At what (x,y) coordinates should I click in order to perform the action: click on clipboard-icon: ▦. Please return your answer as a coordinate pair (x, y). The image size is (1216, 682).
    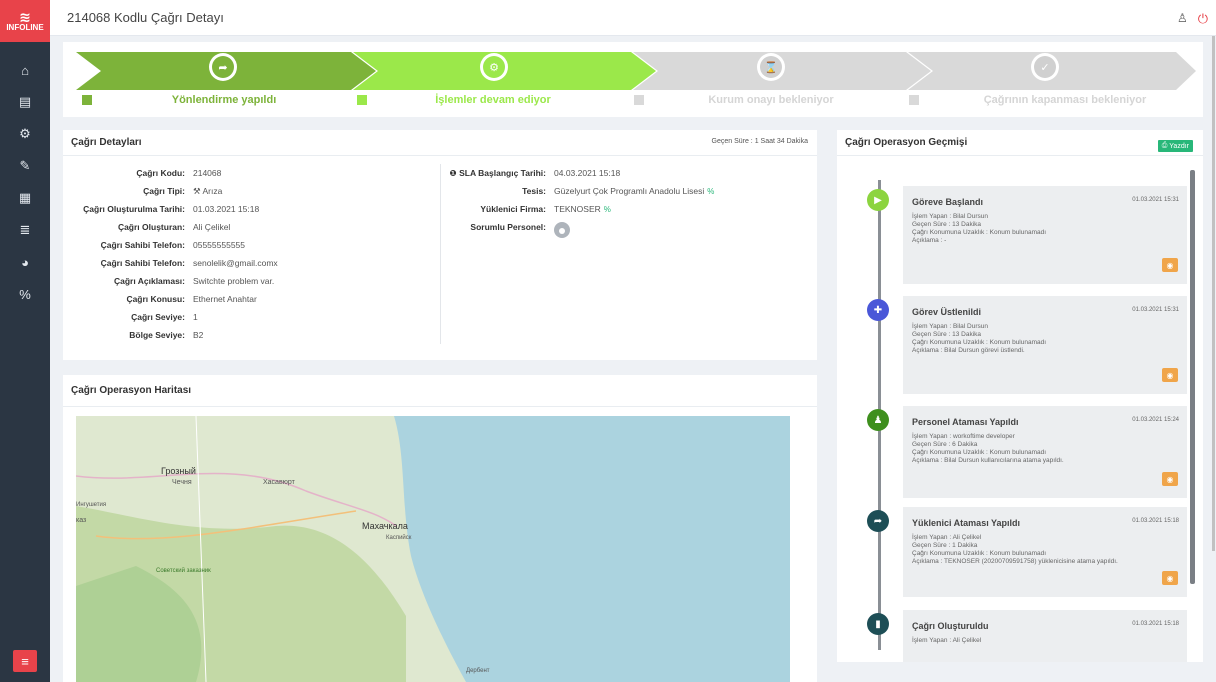
    Looking at the image, I should click on (25, 198).